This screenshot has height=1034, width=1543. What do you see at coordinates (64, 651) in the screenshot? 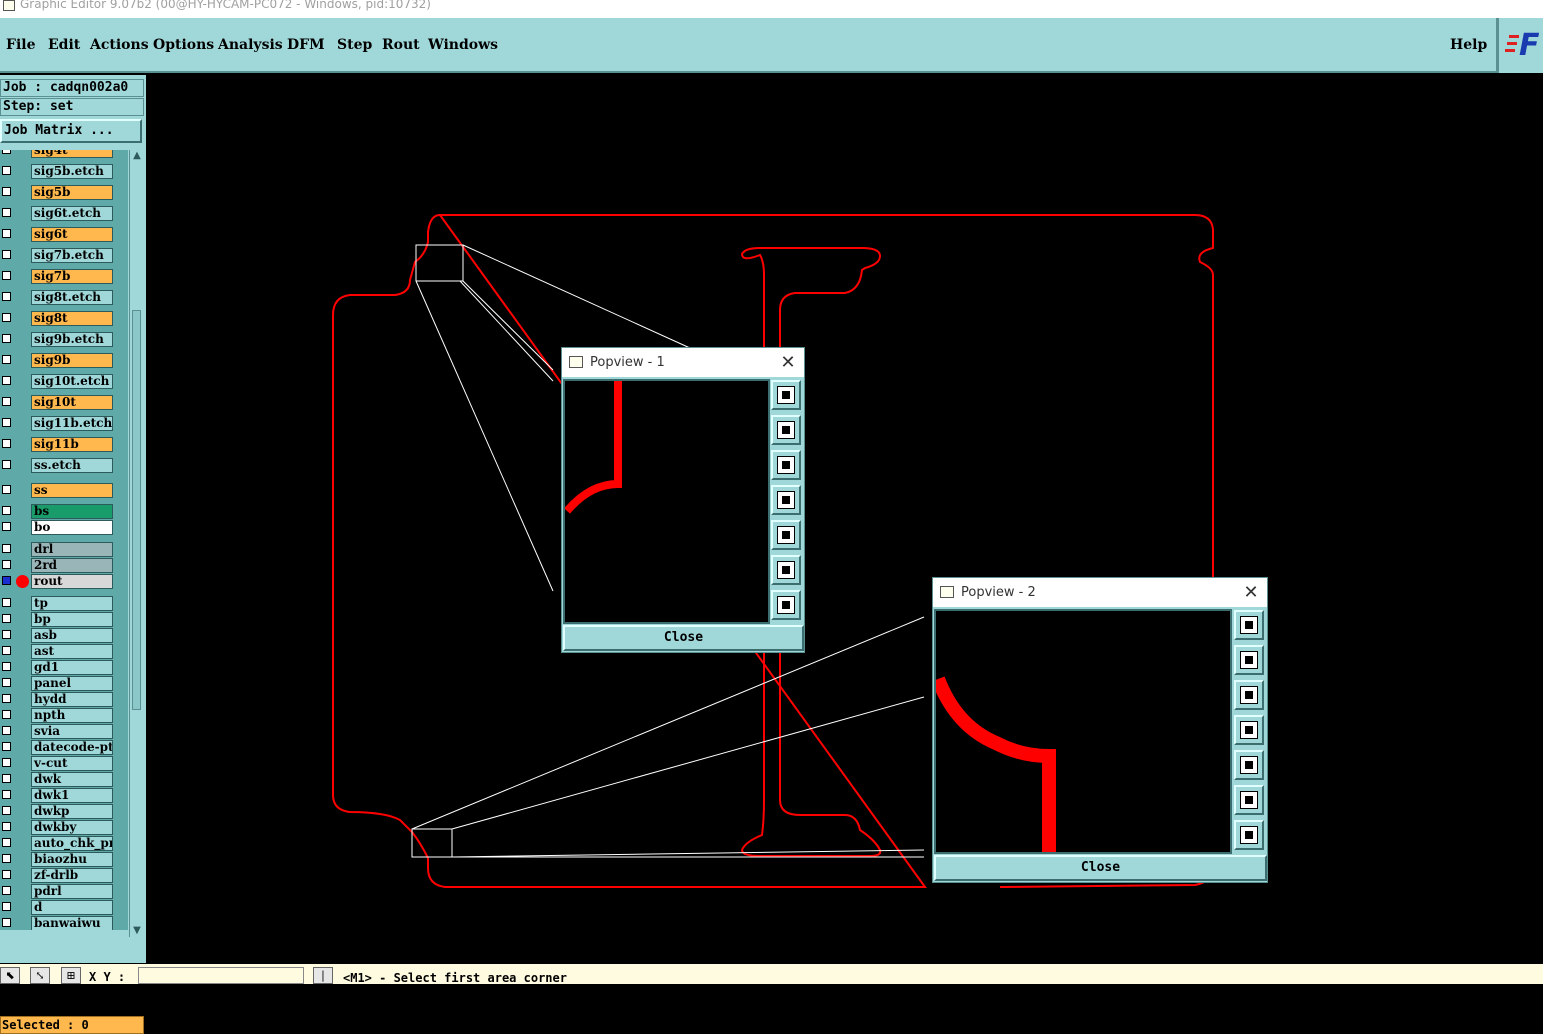
I see `layer-row: ast` at bounding box center [64, 651].